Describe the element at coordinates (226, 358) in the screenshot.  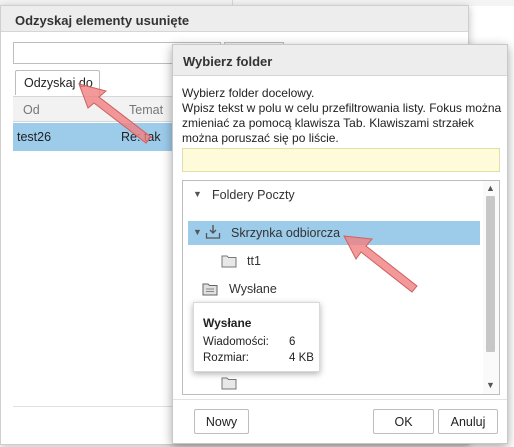
I see `tooltip-size-label: Rozmiar:` at that location.